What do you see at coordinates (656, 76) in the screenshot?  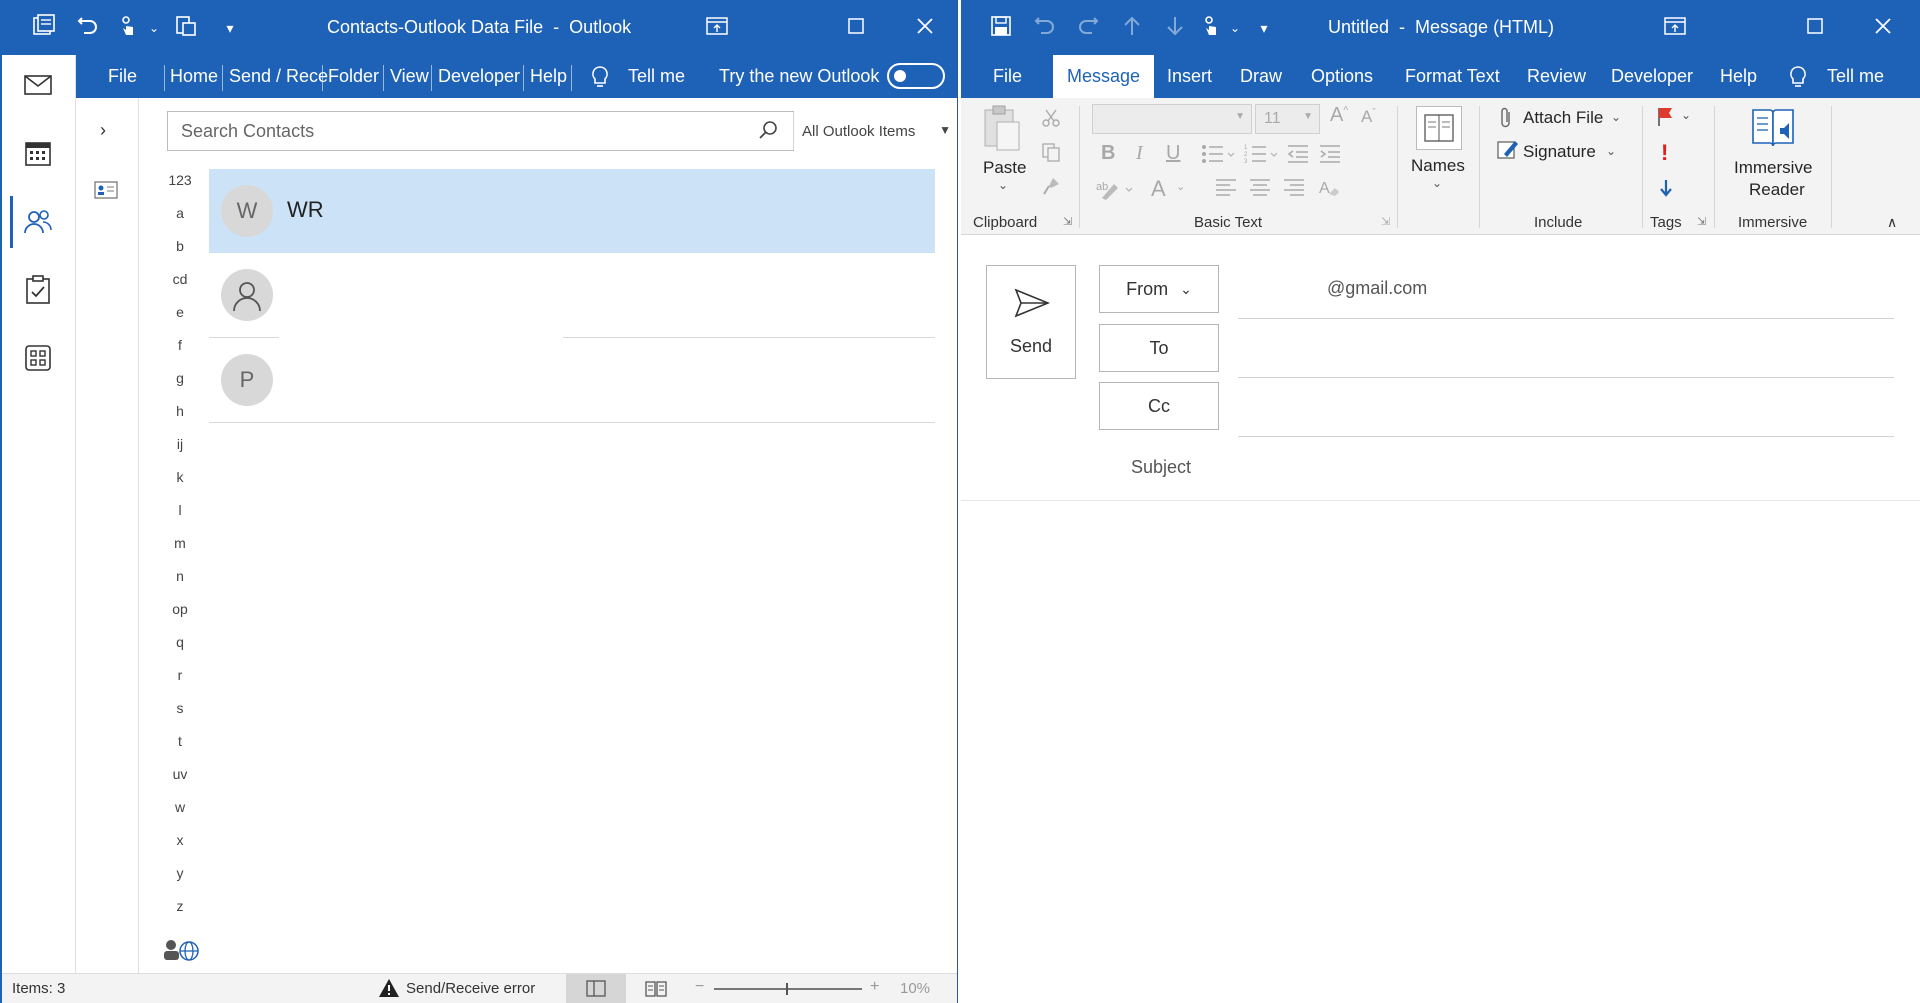 I see `tell-me-search: Tell me` at bounding box center [656, 76].